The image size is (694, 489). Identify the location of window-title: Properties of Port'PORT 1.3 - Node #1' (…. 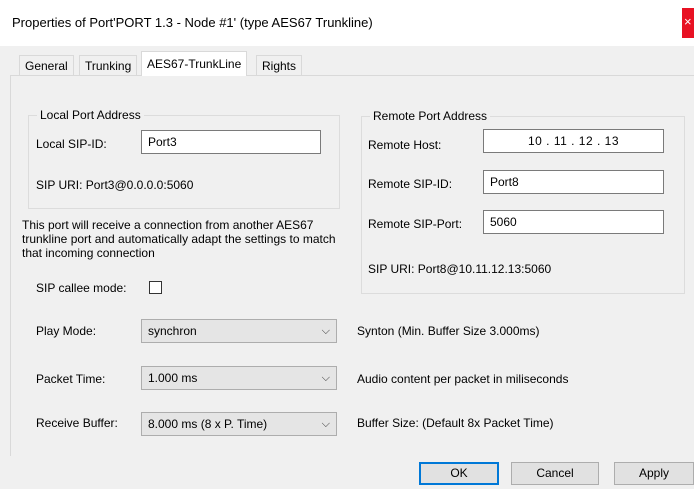
(192, 22).